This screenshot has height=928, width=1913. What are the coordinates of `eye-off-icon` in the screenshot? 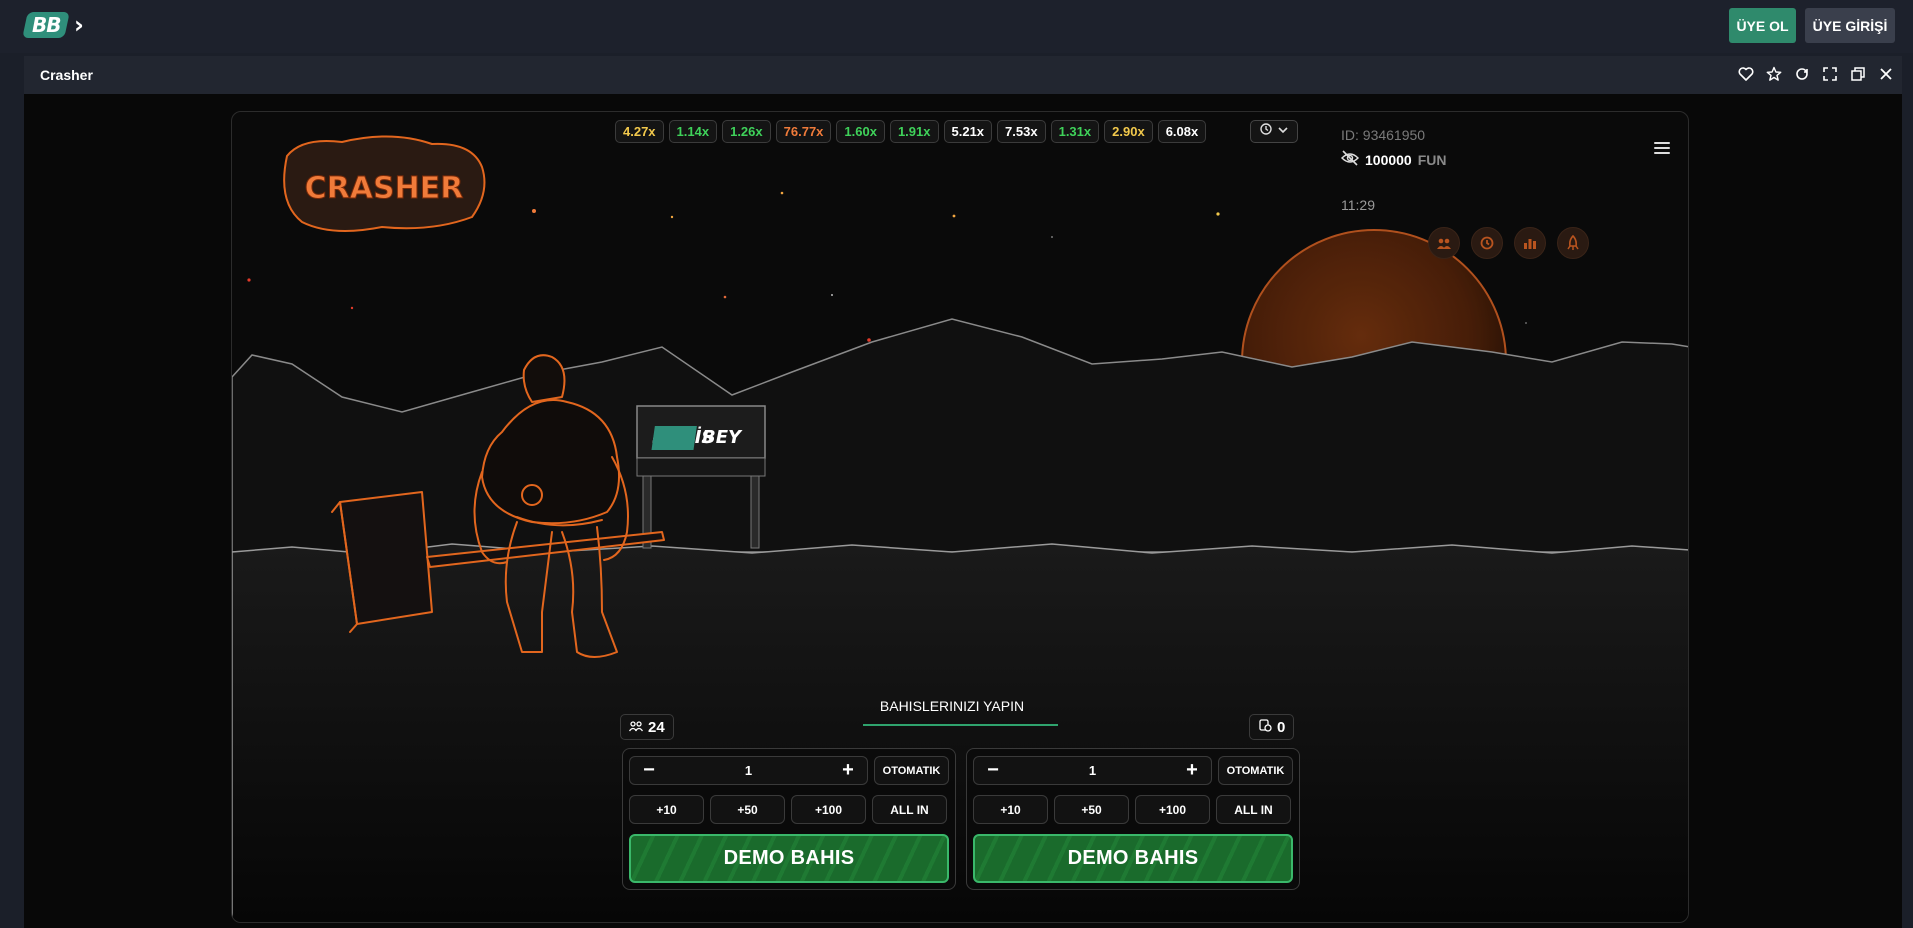 It's located at (1350, 159).